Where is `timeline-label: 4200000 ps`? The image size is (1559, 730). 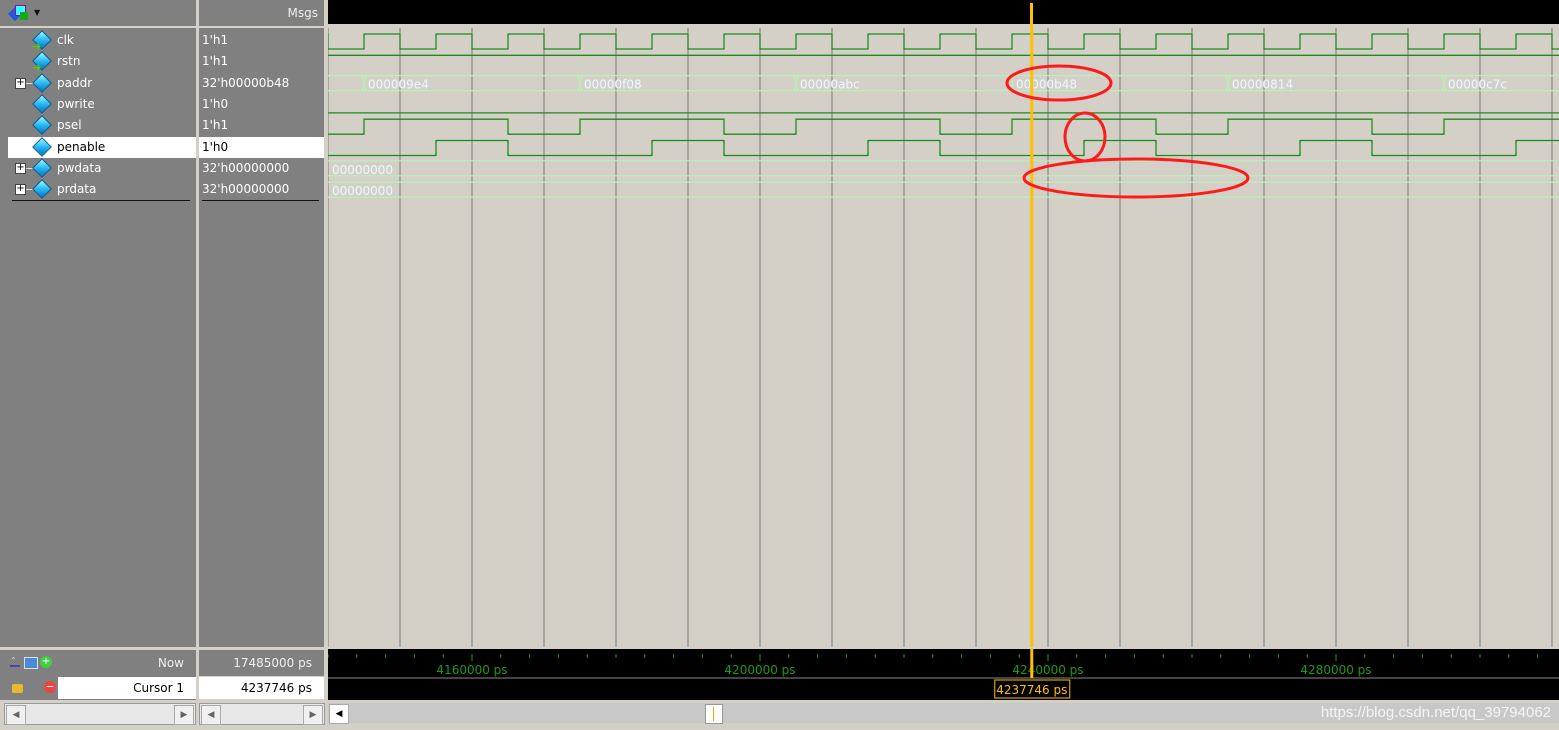
timeline-label: 4200000 ps is located at coordinates (759, 670).